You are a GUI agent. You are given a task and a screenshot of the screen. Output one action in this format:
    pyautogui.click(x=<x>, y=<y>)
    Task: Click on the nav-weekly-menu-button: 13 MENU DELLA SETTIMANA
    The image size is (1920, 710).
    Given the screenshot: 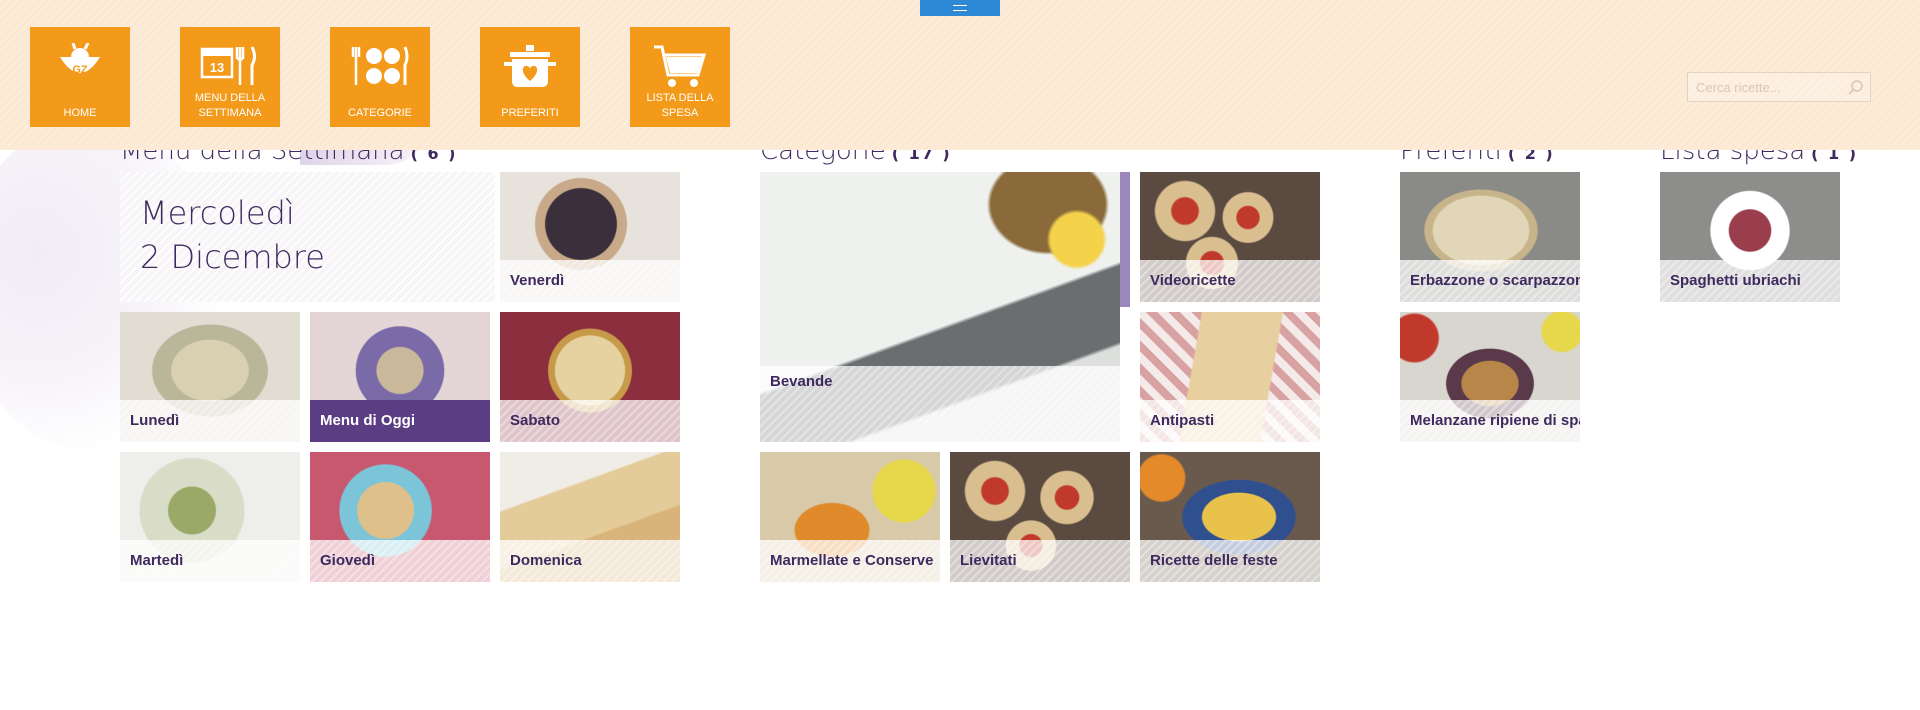 What is the action you would take?
    pyautogui.click(x=230, y=77)
    